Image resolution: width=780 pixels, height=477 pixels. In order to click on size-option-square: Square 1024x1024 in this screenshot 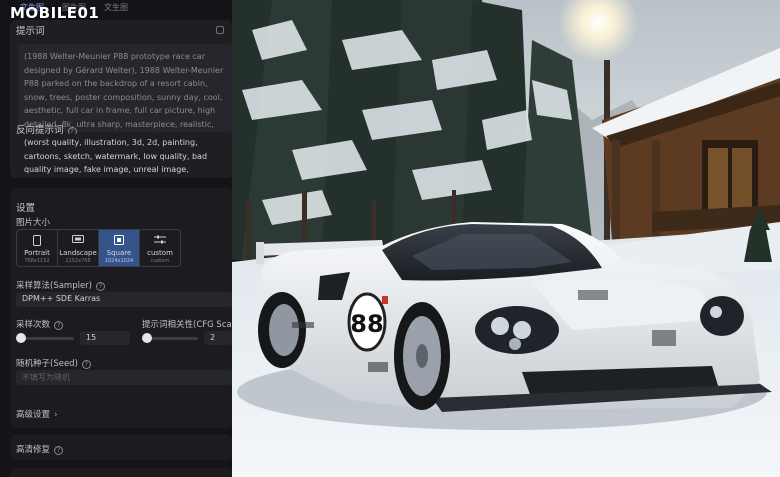, I will do `click(119, 248)`.